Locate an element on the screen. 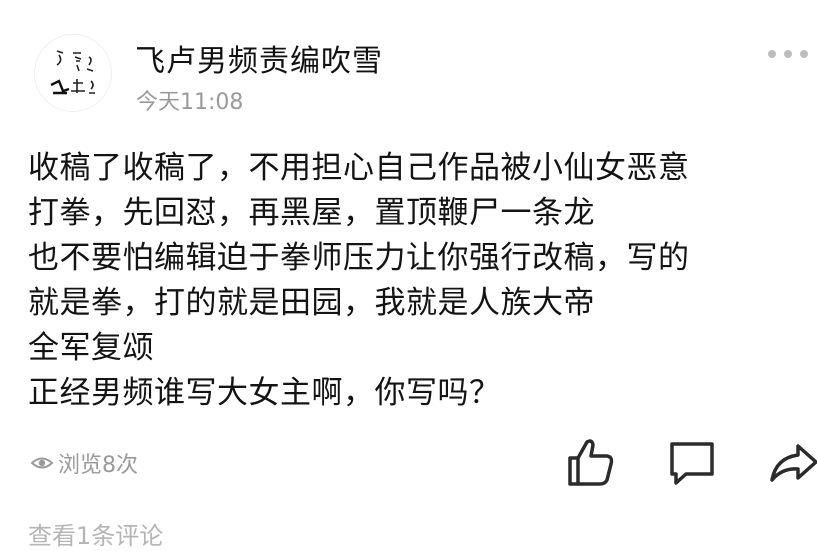 The width and height of the screenshot is (817, 551). post-time: 今天11:08 is located at coordinates (190, 102).